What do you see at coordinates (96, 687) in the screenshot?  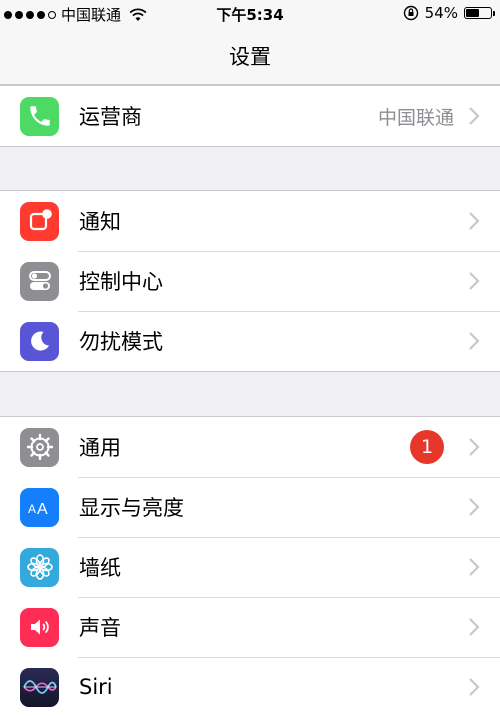 I see `settings-row-label: Siri` at bounding box center [96, 687].